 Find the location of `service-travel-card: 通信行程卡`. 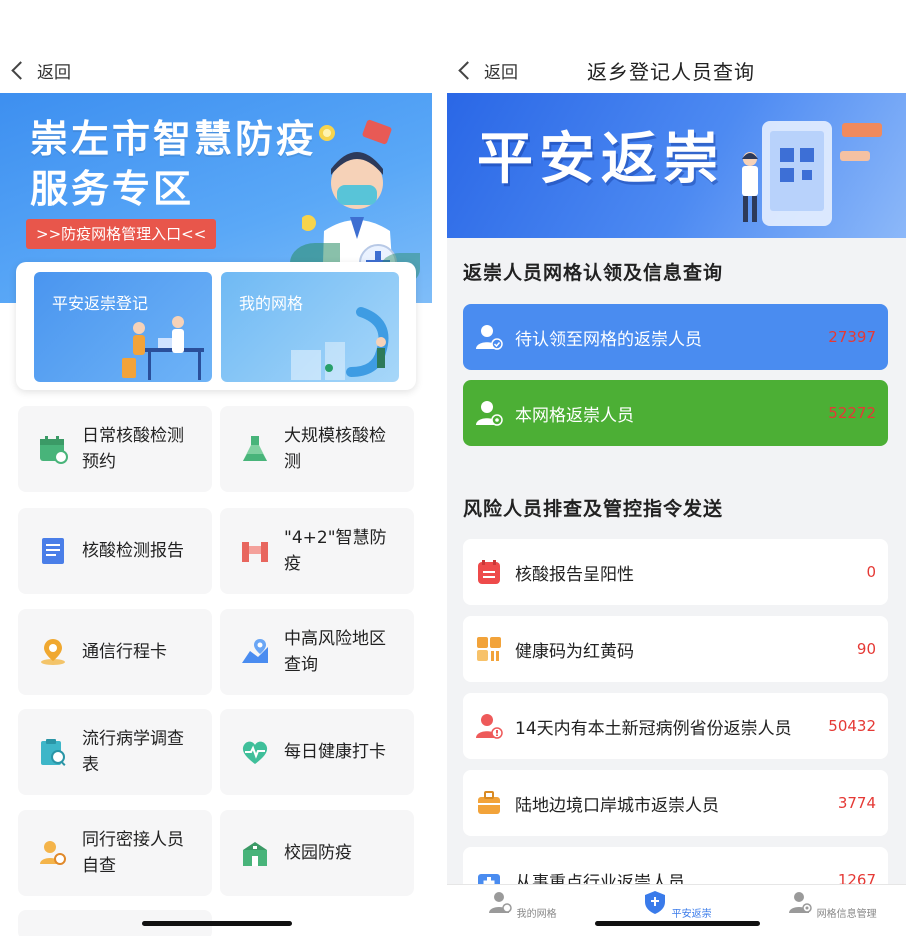

service-travel-card: 通信行程卡 is located at coordinates (115, 652).